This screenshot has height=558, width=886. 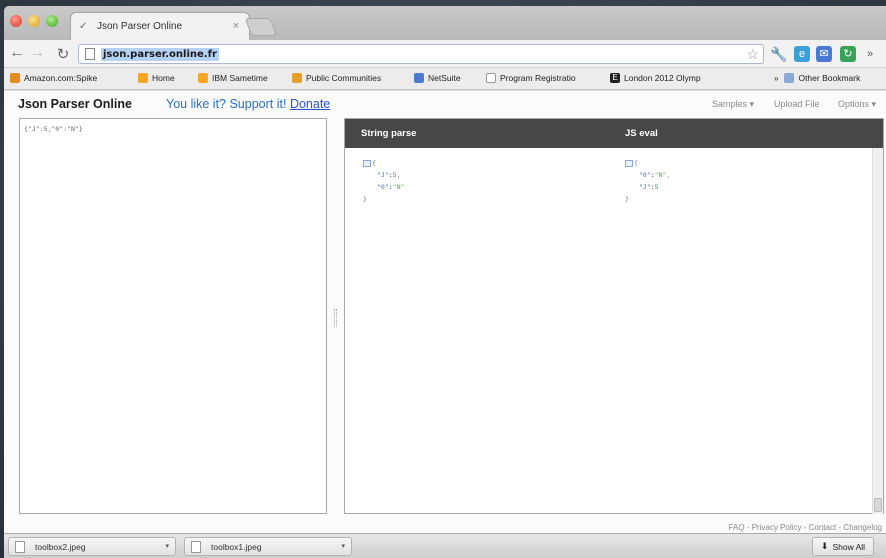 I want to click on js-eval-heading: JS eval, so click(x=641, y=133).